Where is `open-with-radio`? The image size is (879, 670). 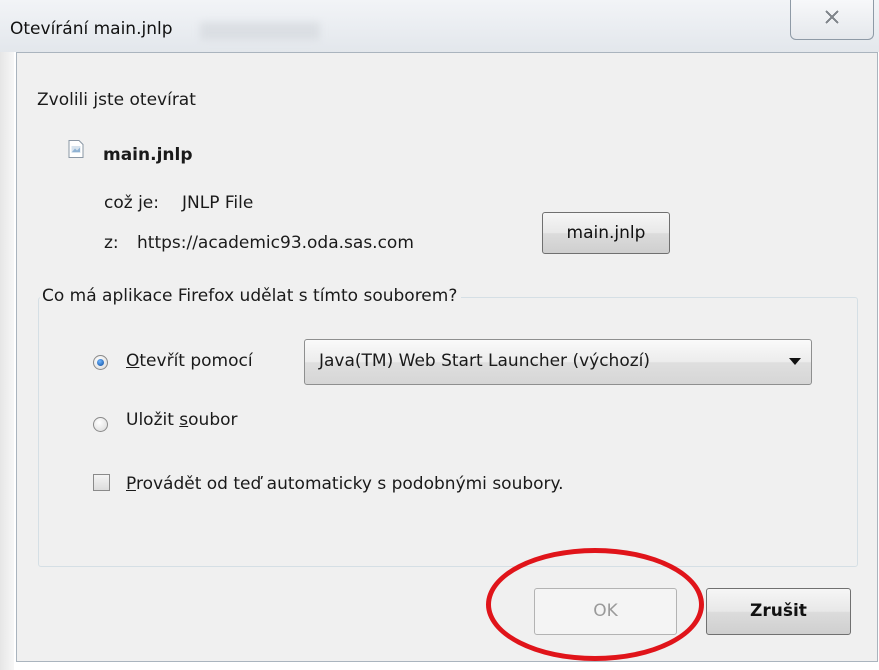 open-with-radio is located at coordinates (100, 362).